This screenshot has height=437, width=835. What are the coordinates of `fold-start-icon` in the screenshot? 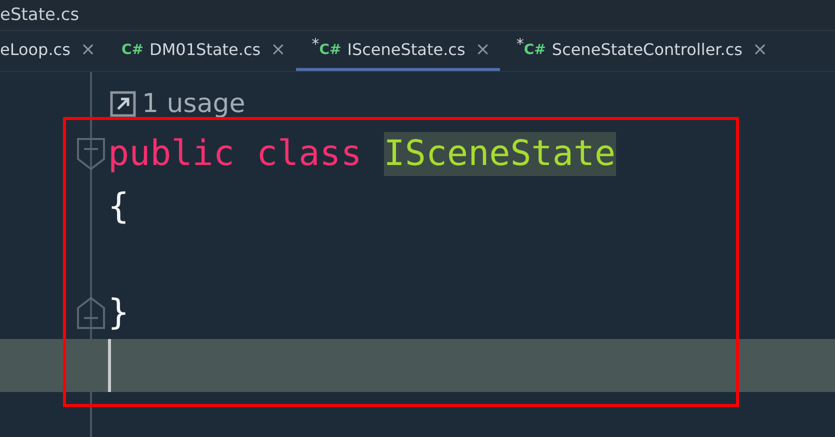 It's located at (91, 153).